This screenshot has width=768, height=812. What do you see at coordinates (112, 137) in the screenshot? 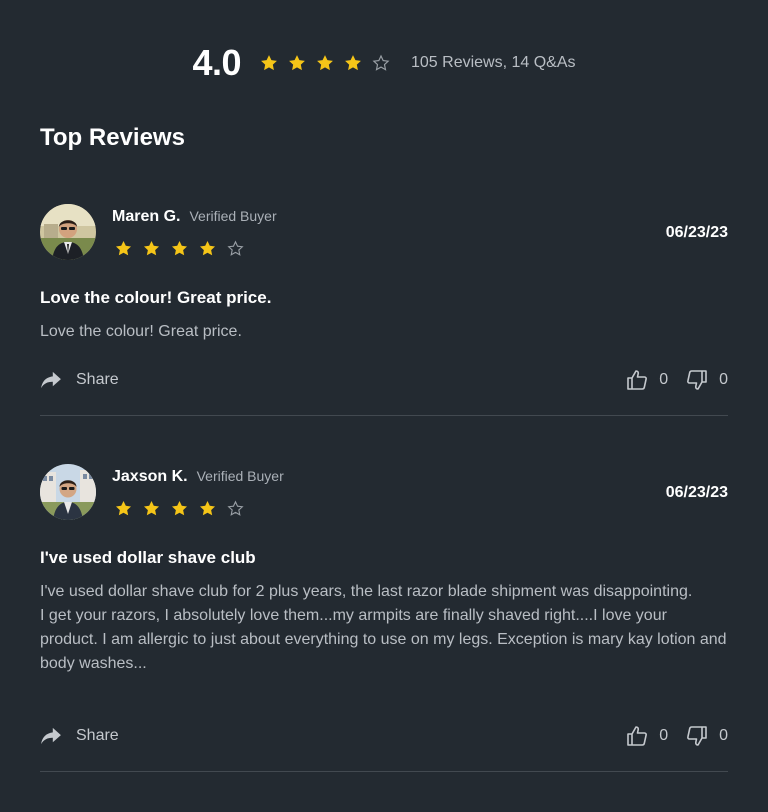
I see `section-title: Top Reviews` at bounding box center [112, 137].